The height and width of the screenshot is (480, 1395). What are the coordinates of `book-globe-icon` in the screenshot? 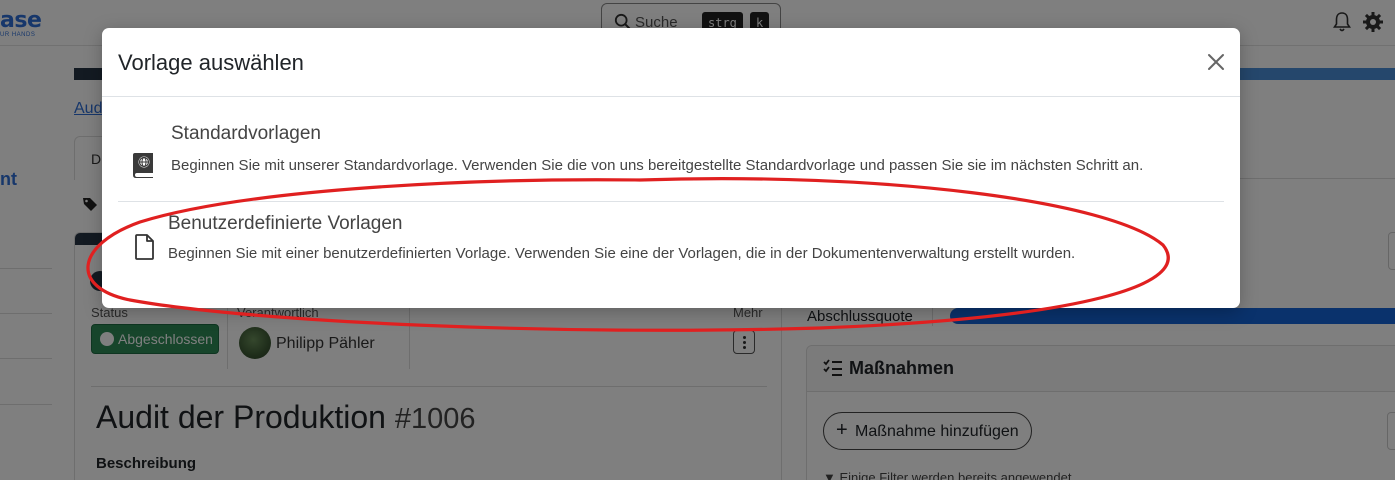 It's located at (143, 165).